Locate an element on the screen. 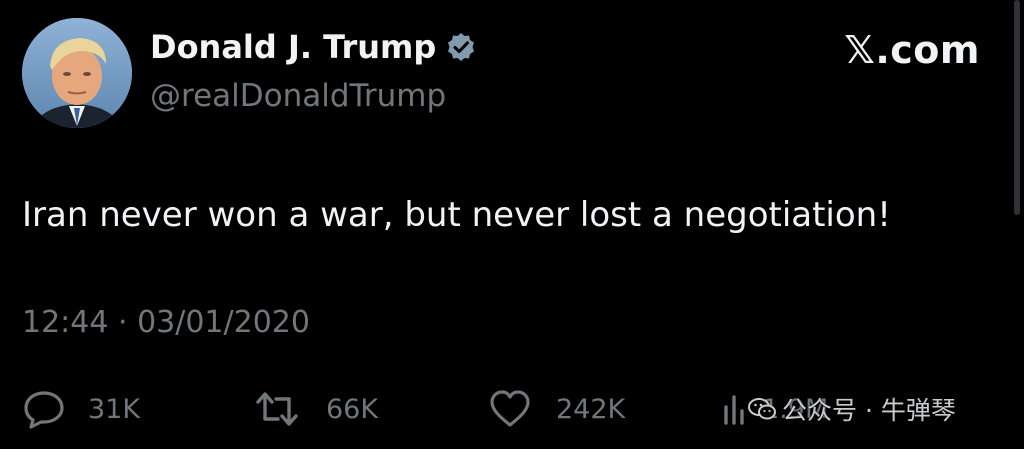  watermark-text: 公众号 · 牛弹琴 is located at coordinates (869, 410).